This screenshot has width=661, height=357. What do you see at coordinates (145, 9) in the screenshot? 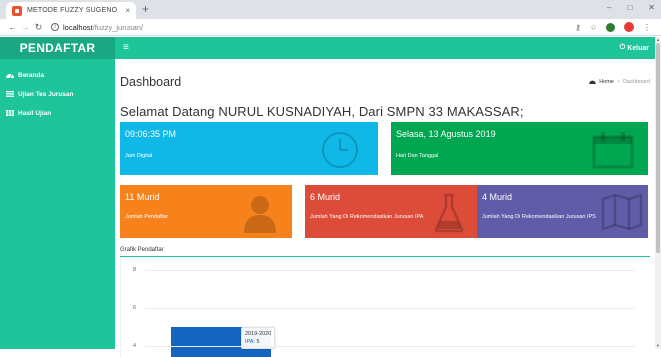
I see `new-tab-button: +` at bounding box center [145, 9].